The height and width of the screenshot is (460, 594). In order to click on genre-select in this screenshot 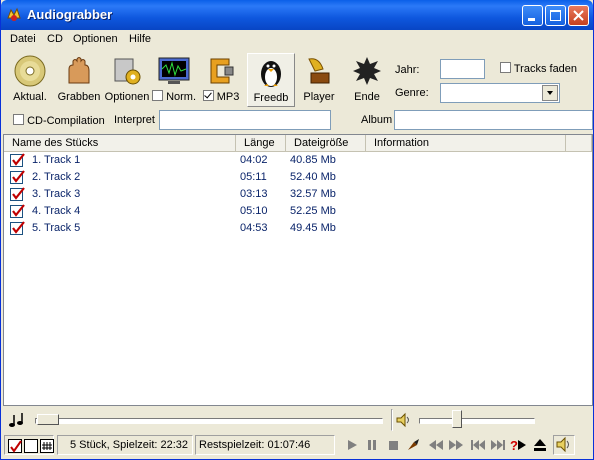, I will do `click(500, 93)`.